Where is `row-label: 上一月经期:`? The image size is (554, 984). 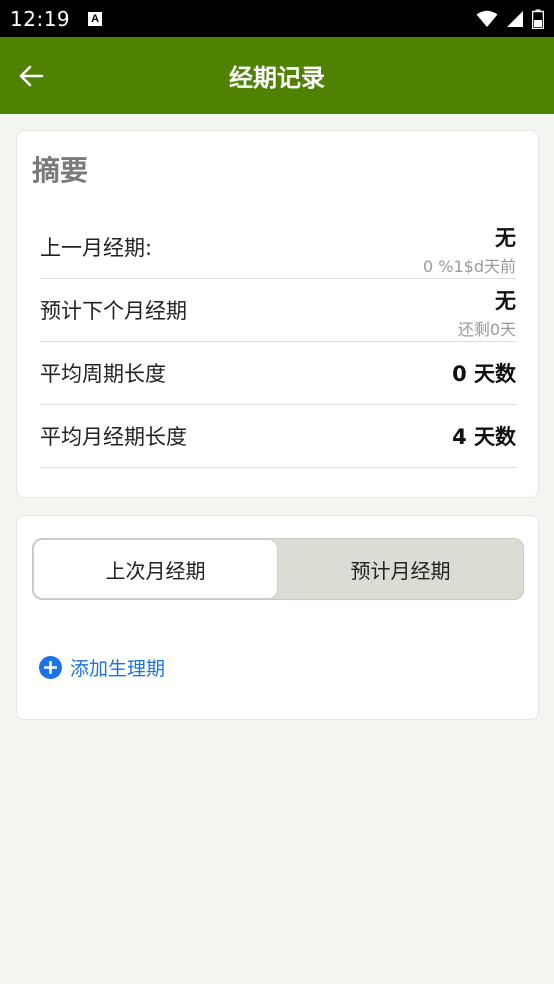 row-label: 上一月经期: is located at coordinates (96, 248).